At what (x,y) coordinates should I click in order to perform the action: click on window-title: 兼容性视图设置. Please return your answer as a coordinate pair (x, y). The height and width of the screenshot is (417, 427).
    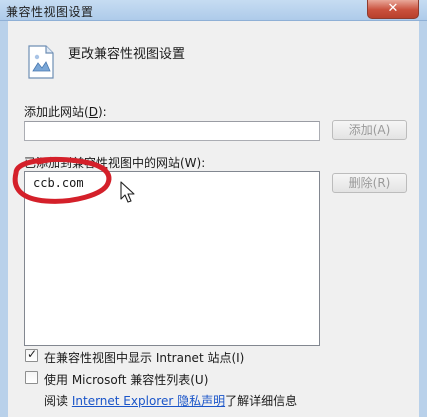
    Looking at the image, I should click on (50, 12).